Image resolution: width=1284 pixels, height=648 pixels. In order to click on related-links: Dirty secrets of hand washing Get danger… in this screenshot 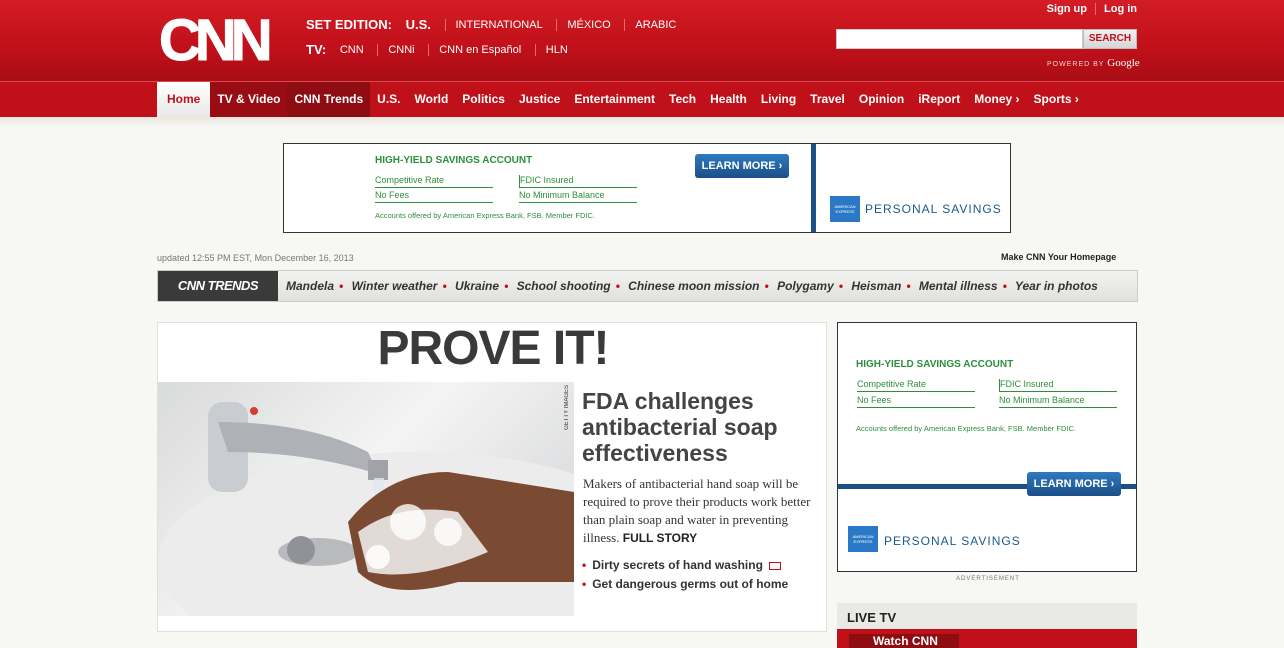, I will do `click(685, 575)`.